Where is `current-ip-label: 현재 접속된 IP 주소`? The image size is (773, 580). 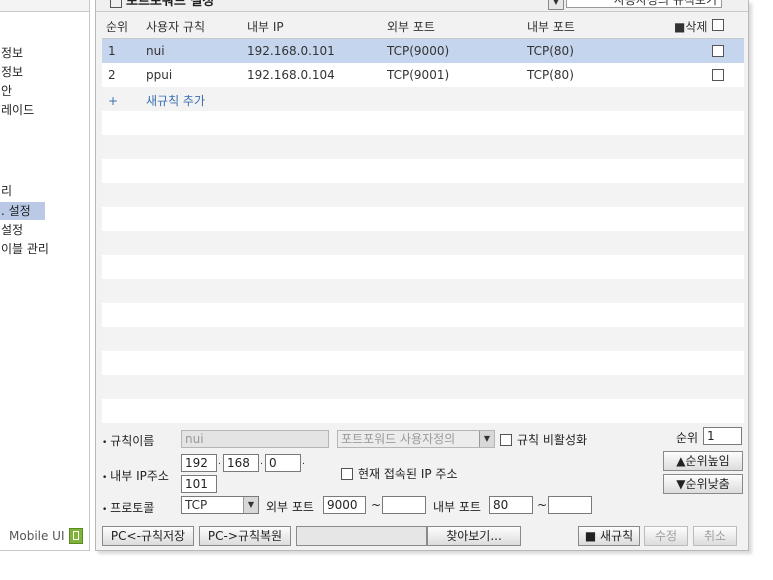
current-ip-label: 현재 접속된 IP 주소 is located at coordinates (408, 474).